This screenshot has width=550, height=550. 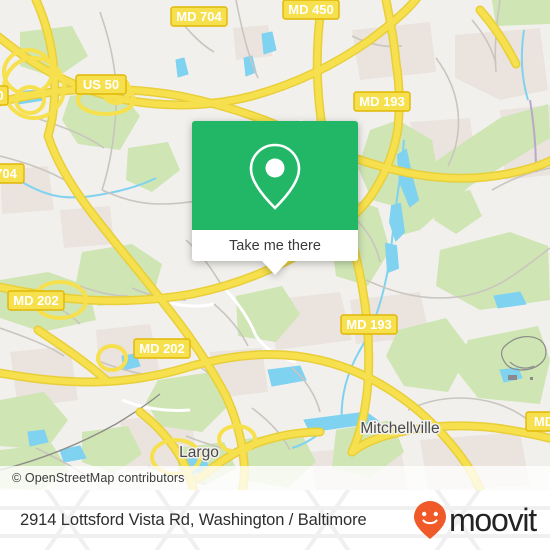 I want to click on map-popup-card: Take me there, so click(x=275, y=198).